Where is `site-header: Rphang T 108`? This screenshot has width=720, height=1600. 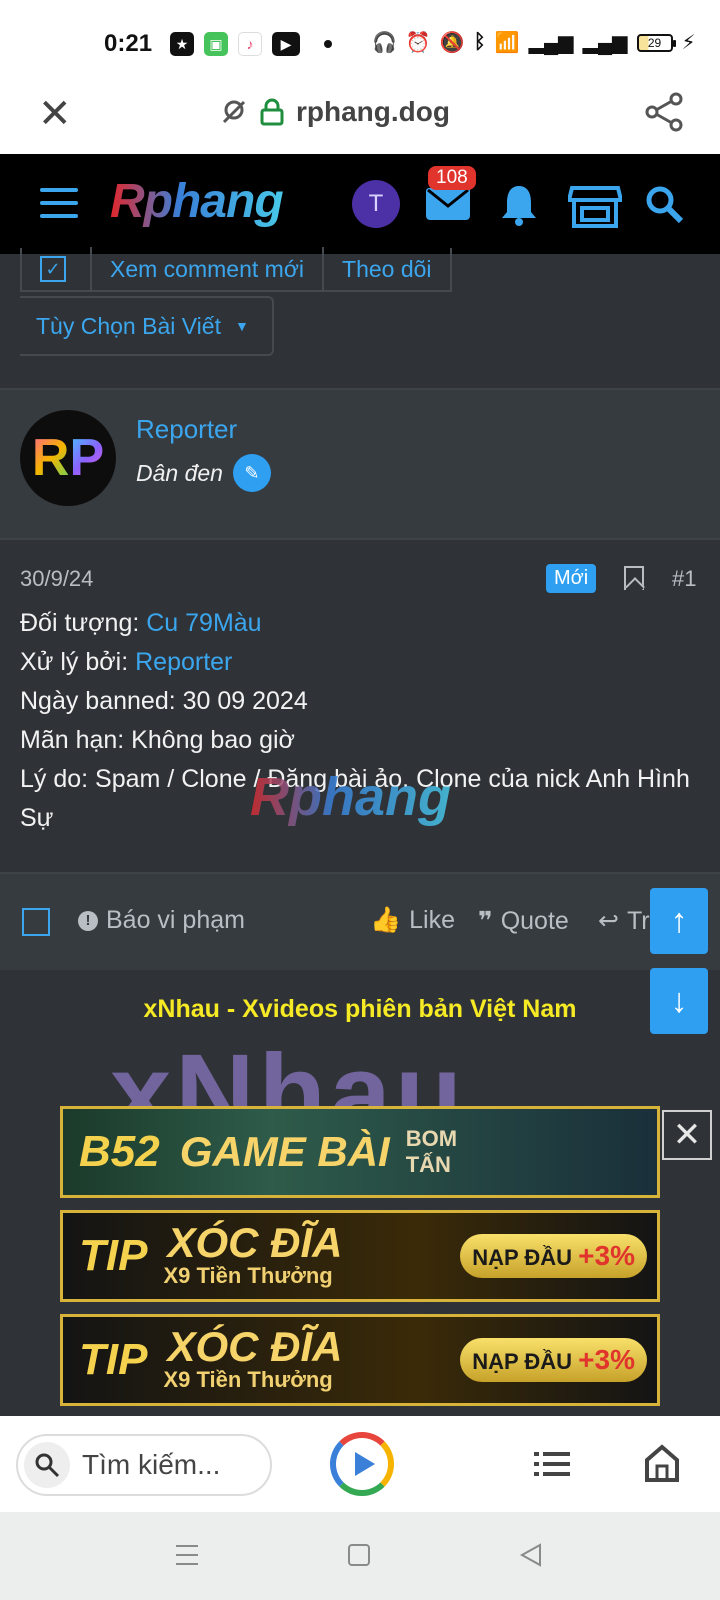
site-header: Rphang T 108 is located at coordinates (360, 204).